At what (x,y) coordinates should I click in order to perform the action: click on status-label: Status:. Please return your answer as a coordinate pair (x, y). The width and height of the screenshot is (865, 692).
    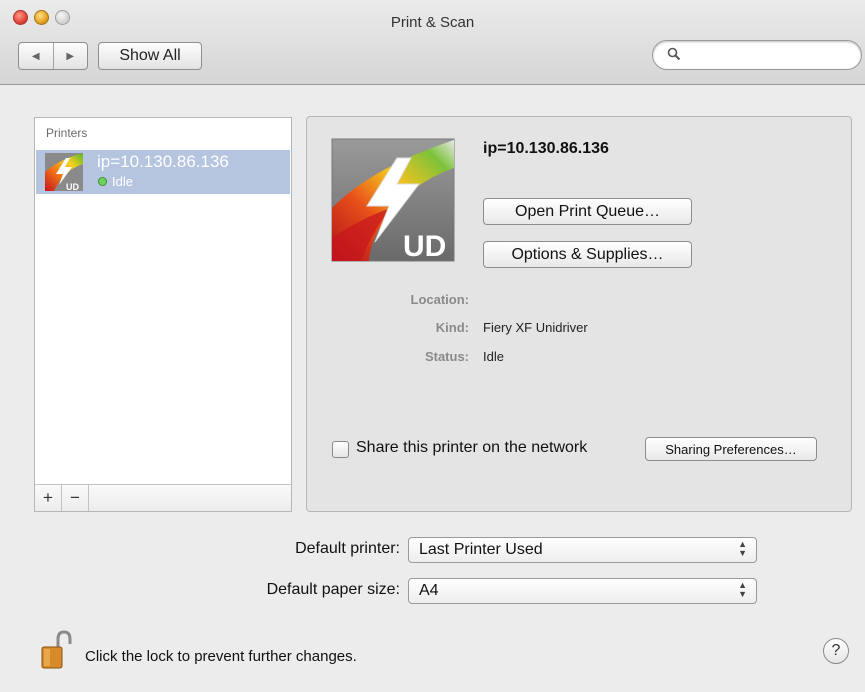
    Looking at the image, I should click on (446, 356).